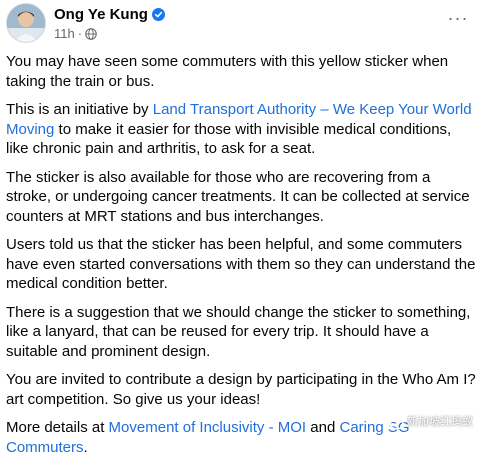  What do you see at coordinates (458, 18) in the screenshot?
I see `more-options-button: ···` at bounding box center [458, 18].